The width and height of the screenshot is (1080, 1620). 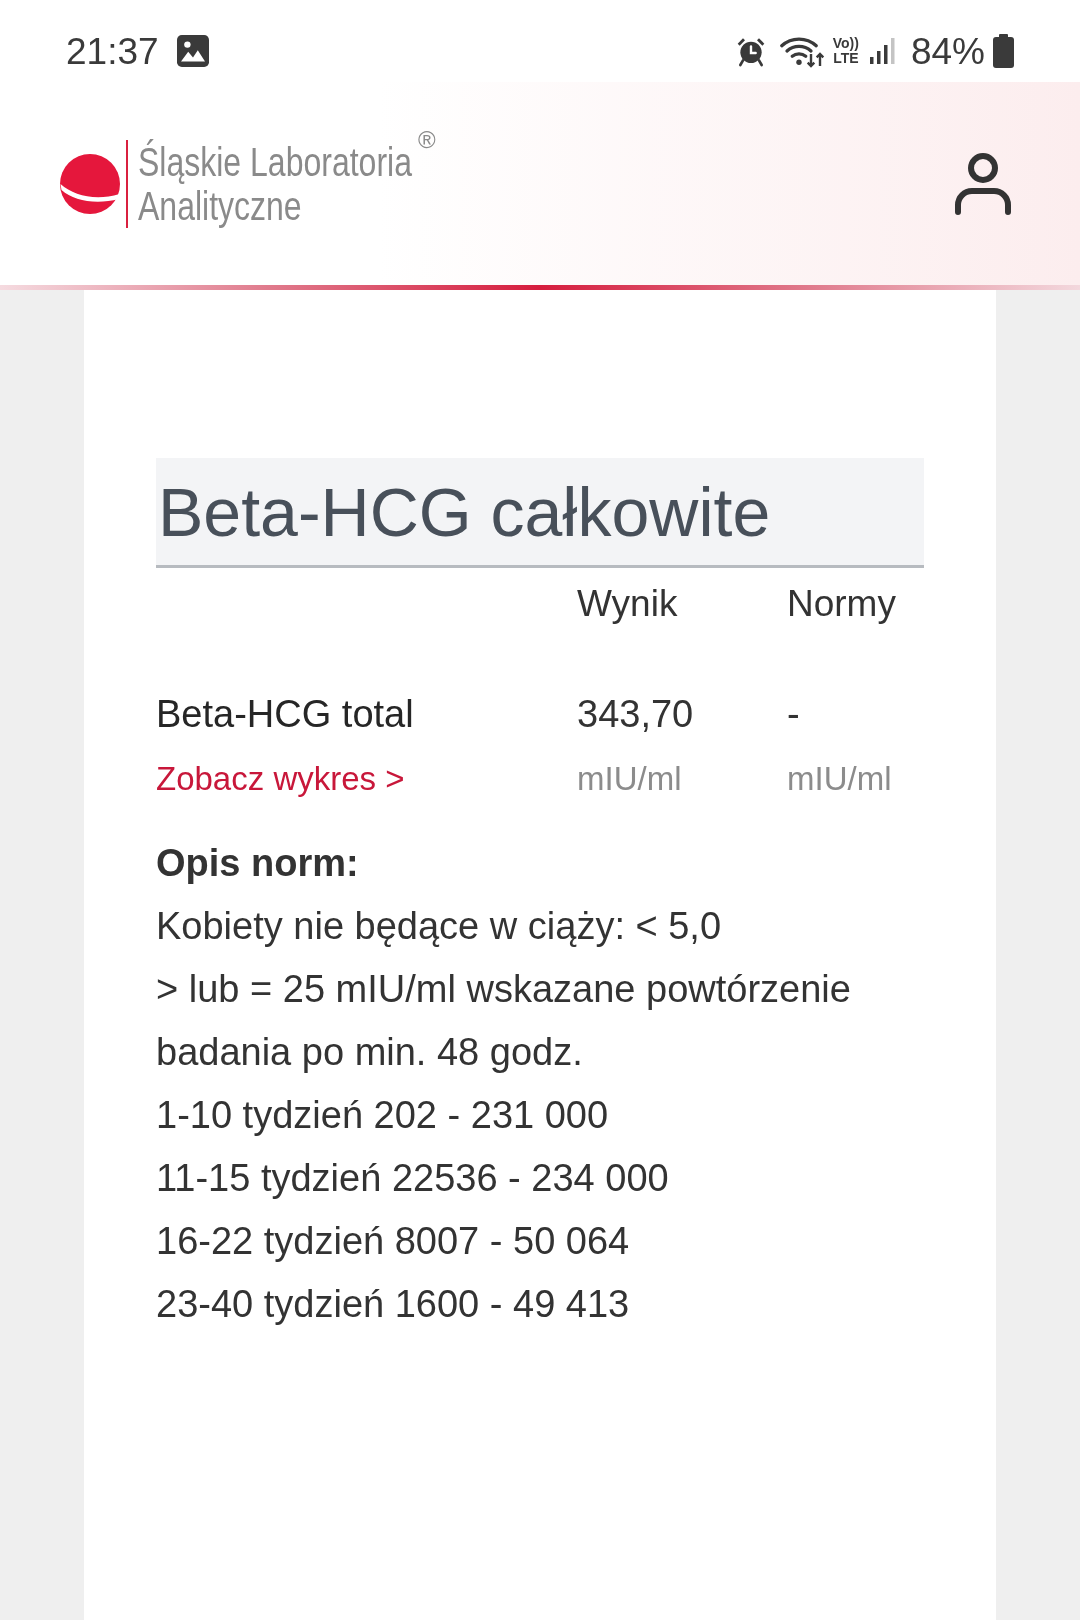 What do you see at coordinates (393, 1241) in the screenshot?
I see `norm-description-line: 16-22 tydzień 8007 - 50 064` at bounding box center [393, 1241].